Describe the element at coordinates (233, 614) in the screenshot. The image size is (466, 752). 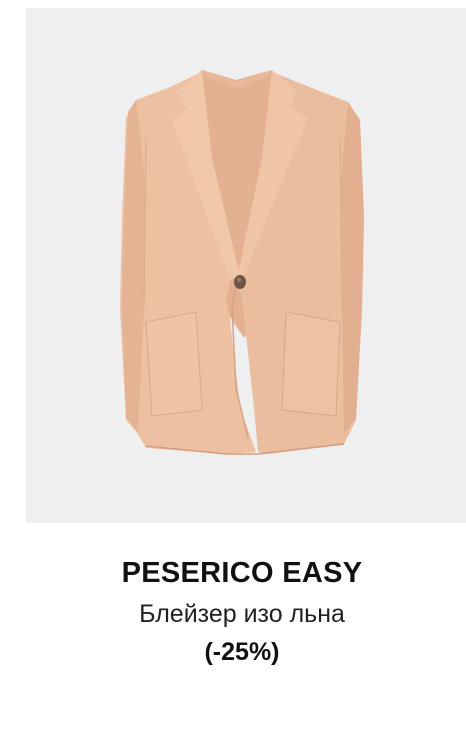
I see `product-name: Блейзер изо льна` at that location.